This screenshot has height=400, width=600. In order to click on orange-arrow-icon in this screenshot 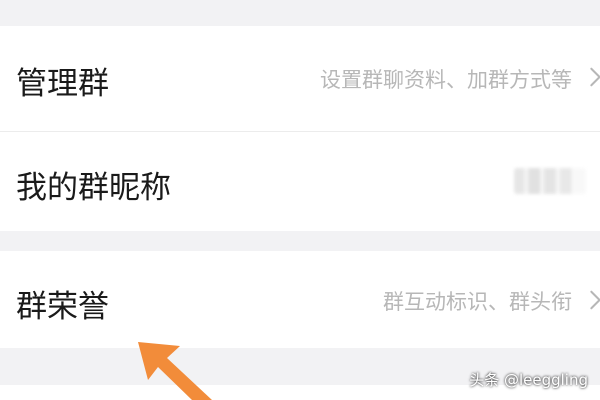, I will do `click(175, 371)`.